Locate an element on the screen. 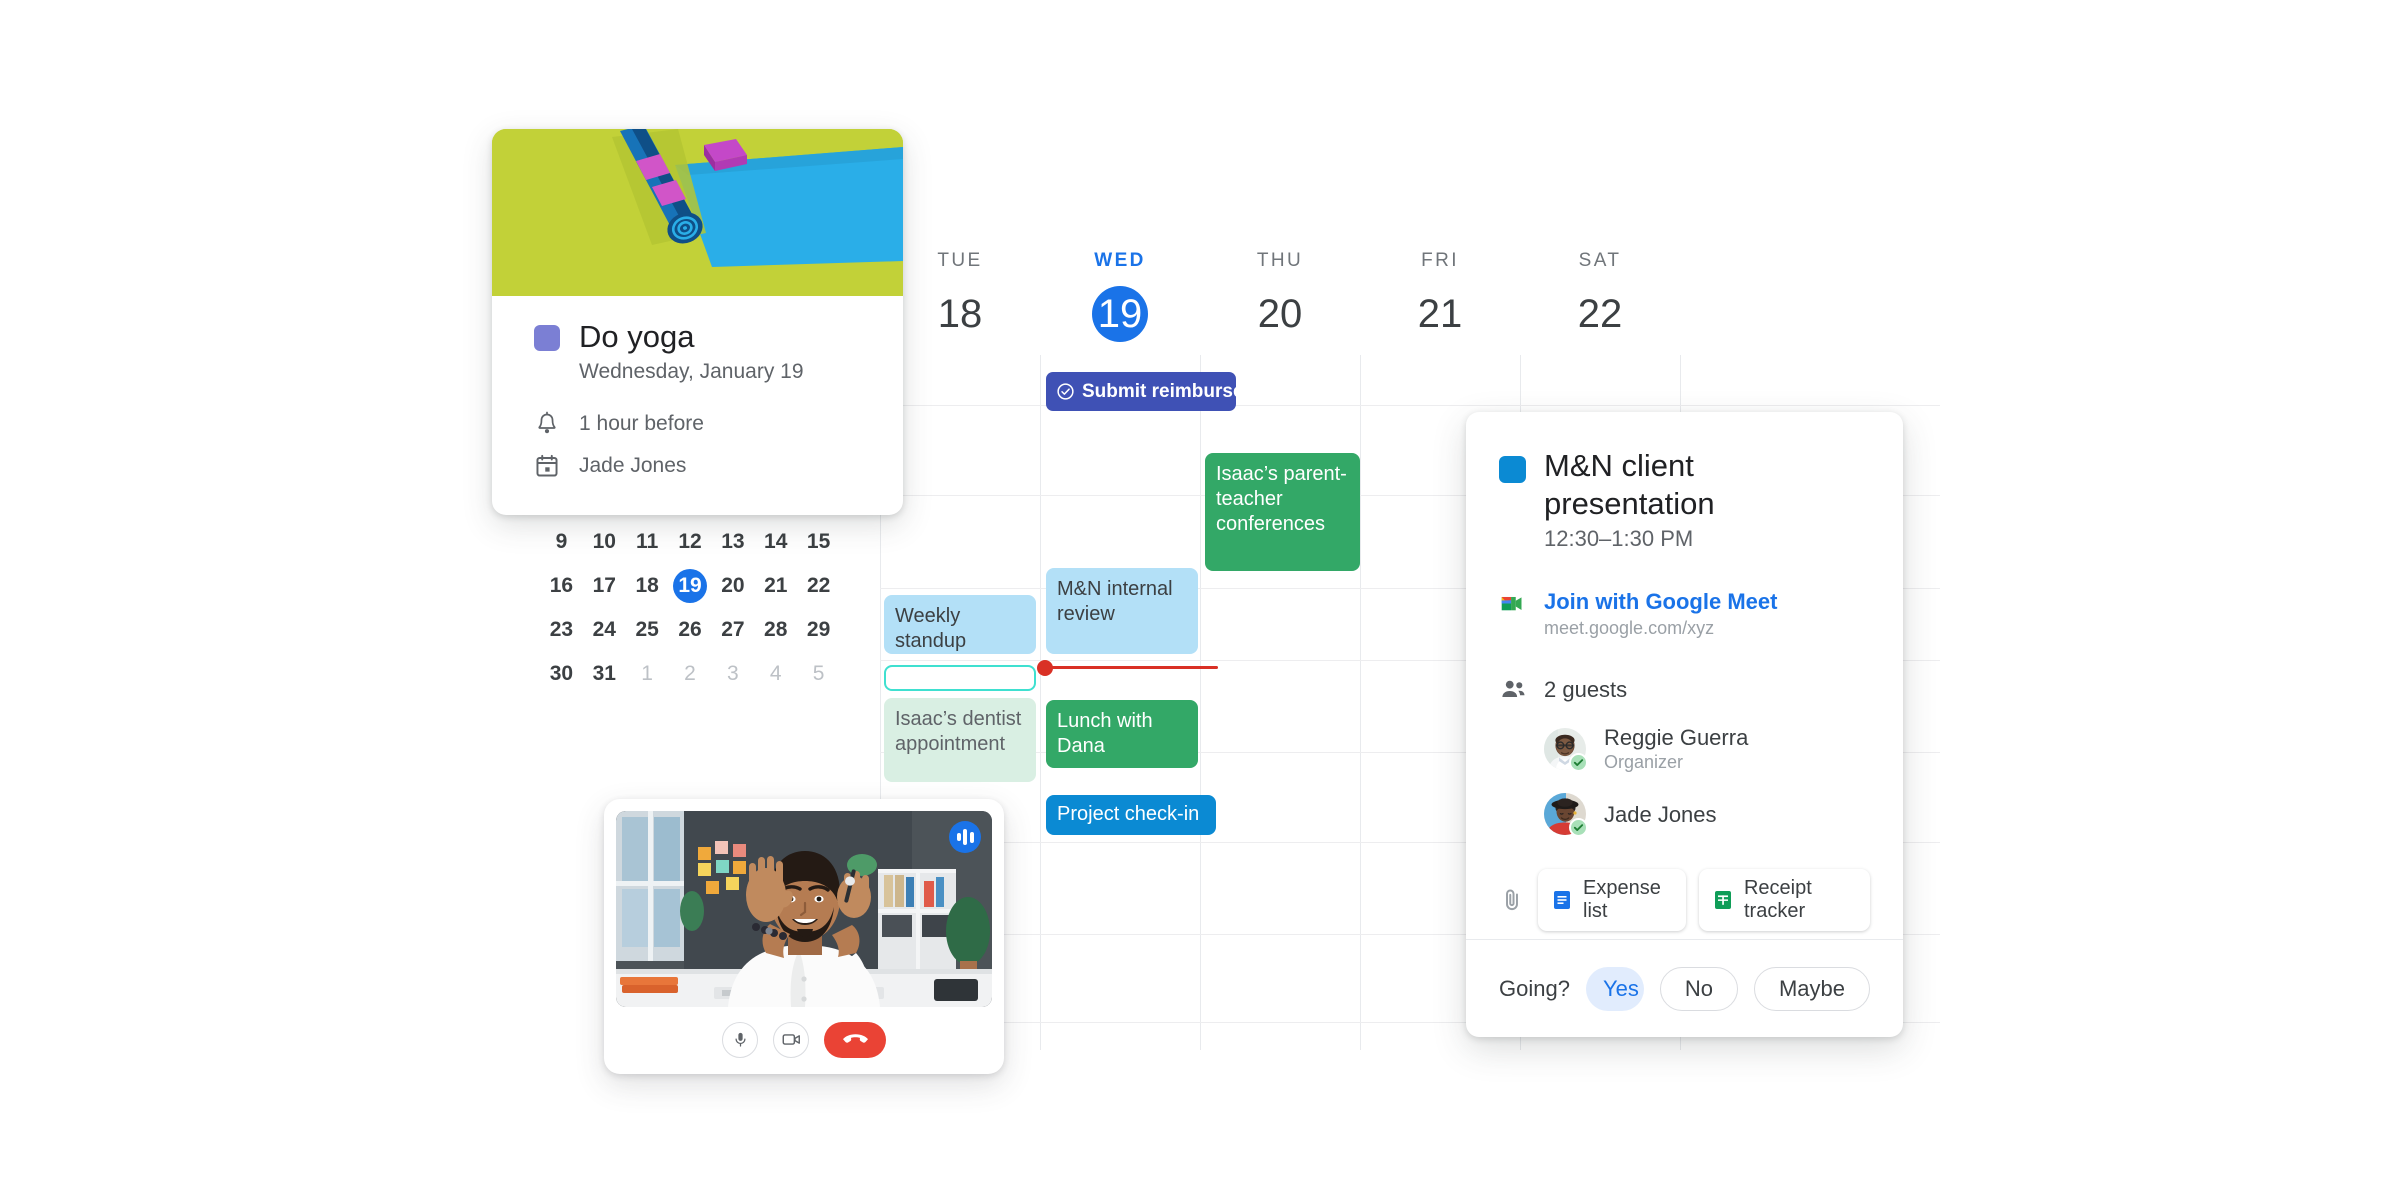 The image size is (2400, 1200). rsvp-footer: Going? Yes No Maybe is located at coordinates (1684, 988).